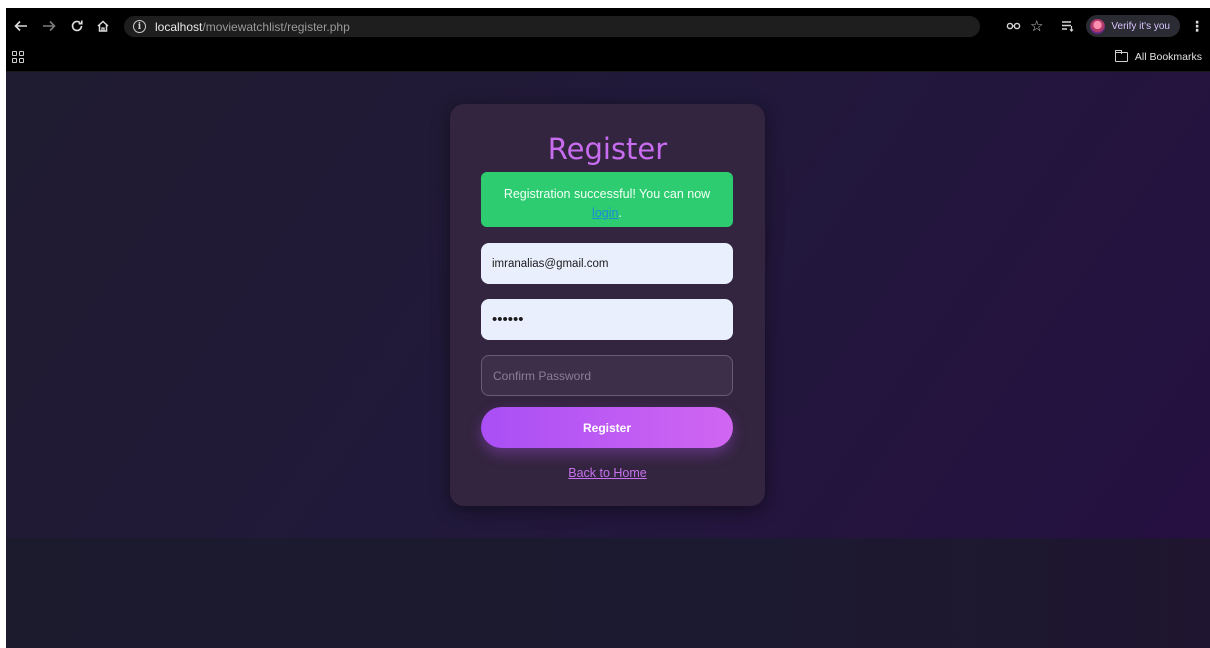  Describe the element at coordinates (21, 26) in the screenshot. I see `back-arrow-icon` at that location.